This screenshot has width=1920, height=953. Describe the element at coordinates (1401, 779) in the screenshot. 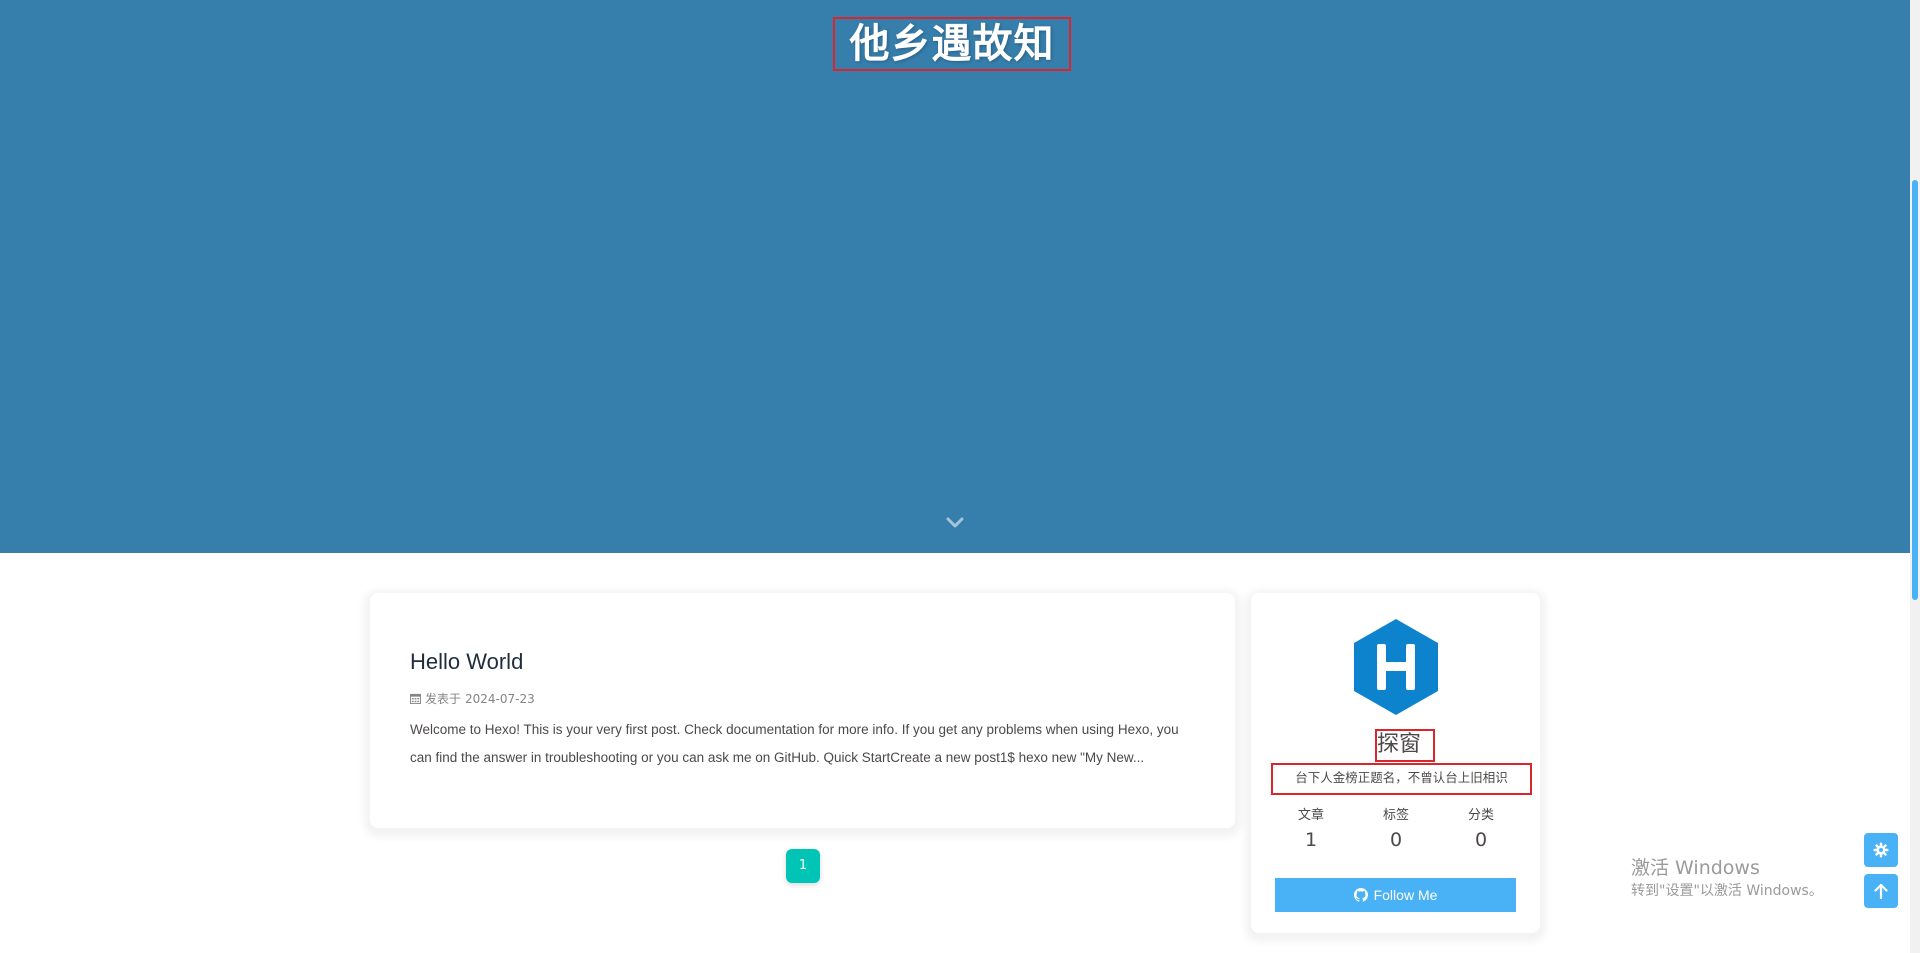

I see `author-description: 台下人金榜正题名，不曾认台上旧相识` at that location.